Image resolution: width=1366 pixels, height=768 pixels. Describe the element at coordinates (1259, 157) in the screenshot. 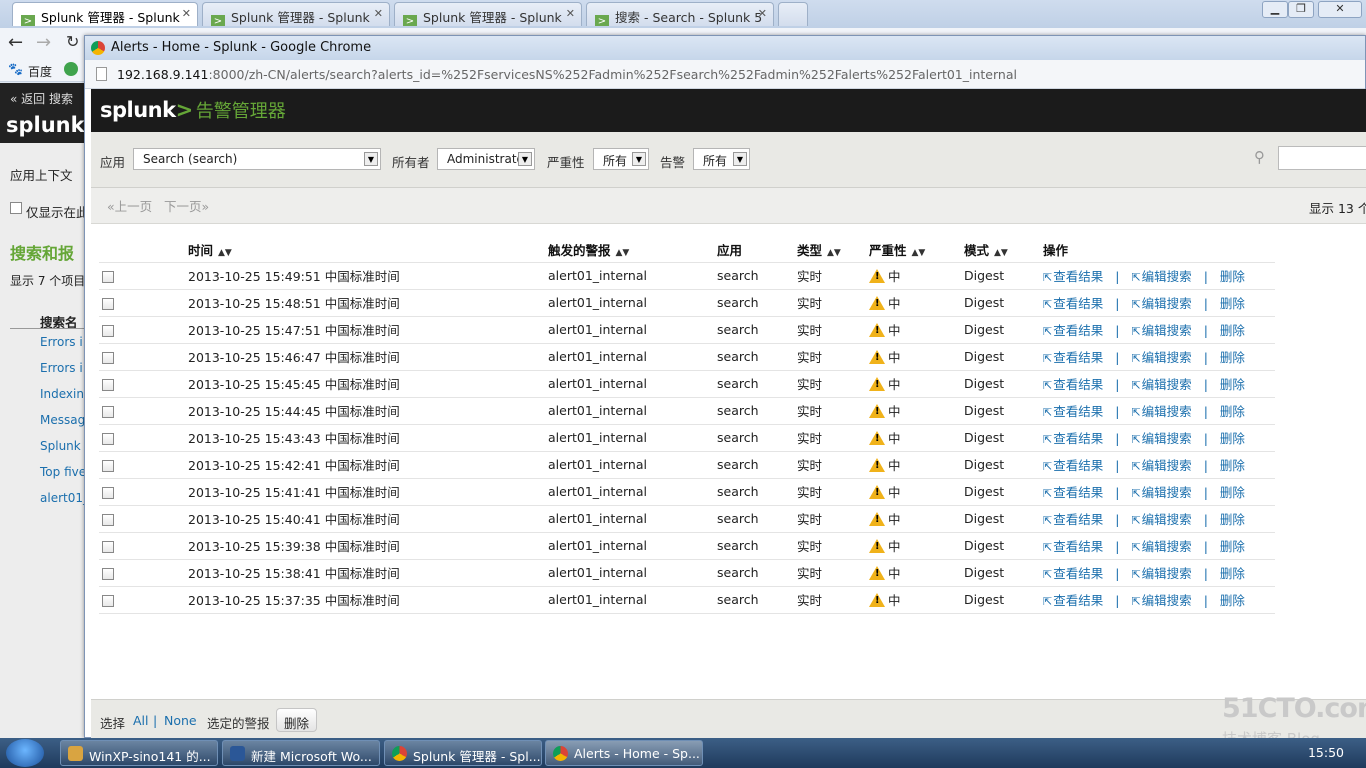

I see `search-icon: ⚲` at that location.